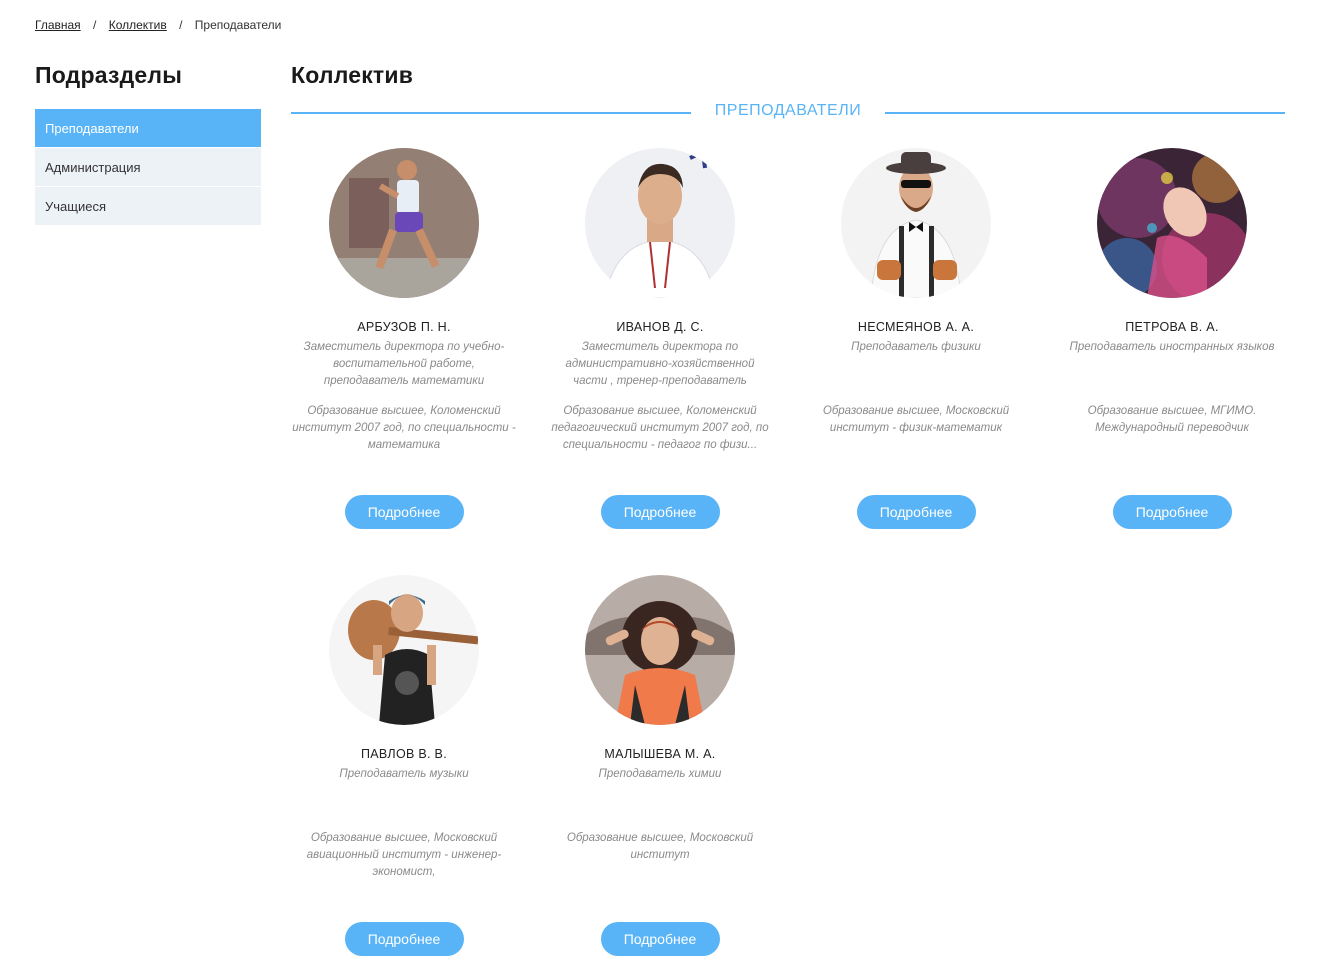  I want to click on teacher-name: ПАВЛОВ В. В., so click(404, 754).